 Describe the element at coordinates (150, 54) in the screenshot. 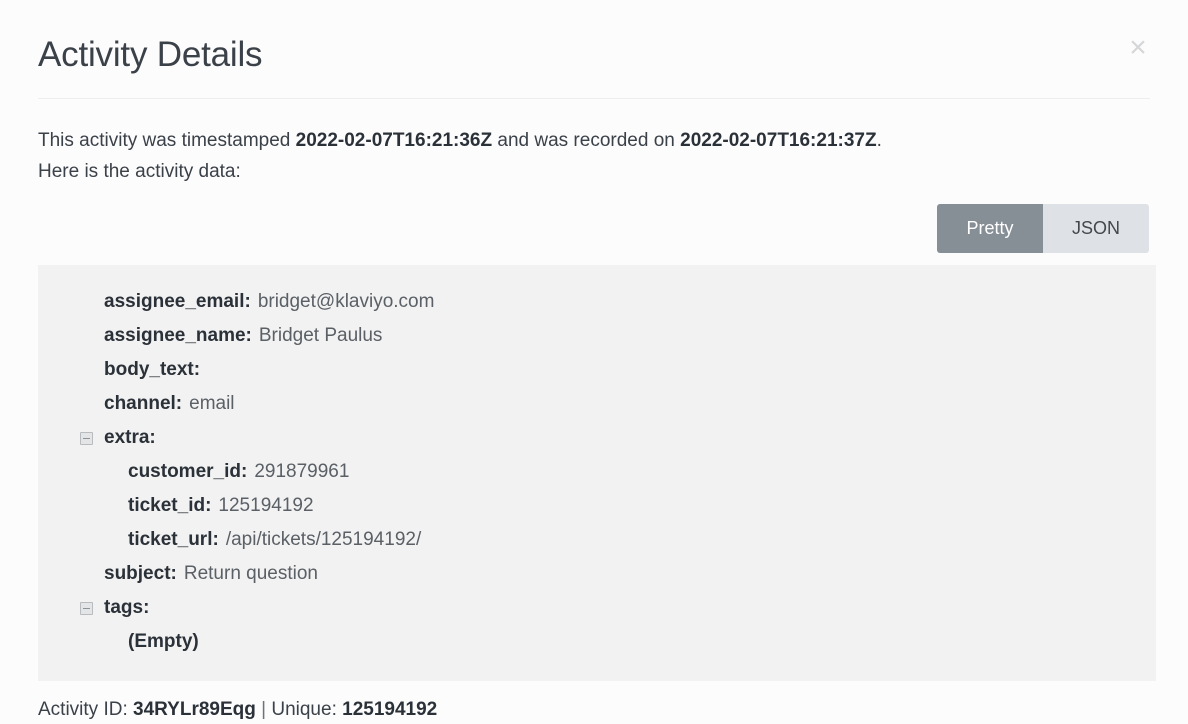

I see `page-title: Activity Details` at that location.